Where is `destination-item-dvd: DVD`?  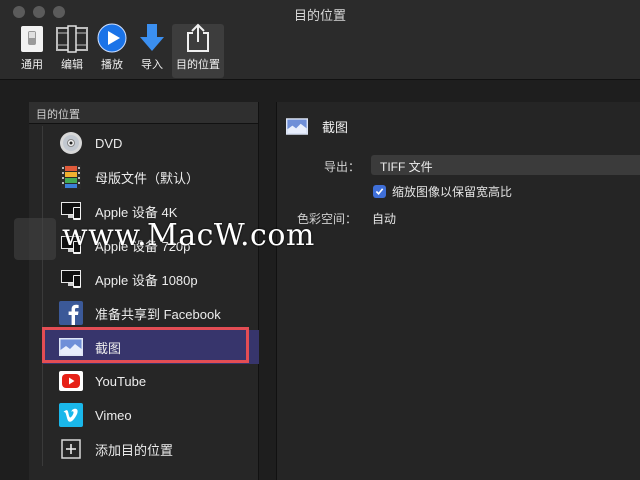 destination-item-dvd: DVD is located at coordinates (151, 143).